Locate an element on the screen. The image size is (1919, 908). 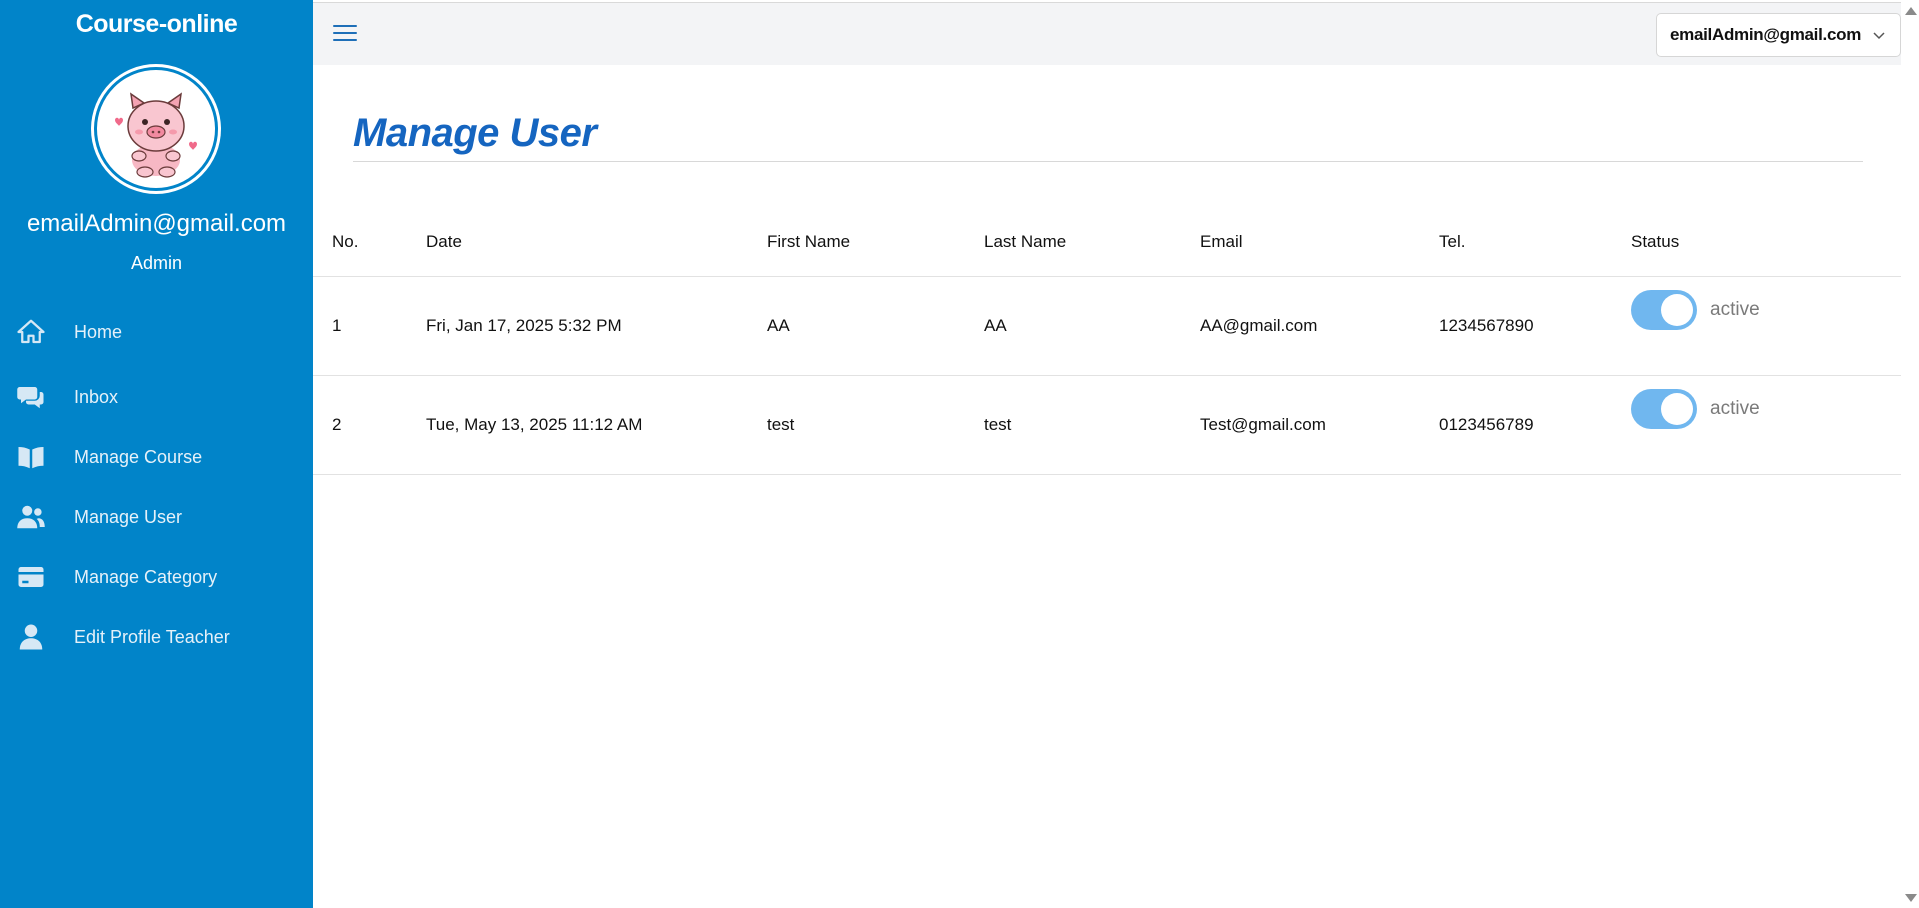
cell-date: Fri, Jan 17, 2025 5:32 PM is located at coordinates (524, 325).